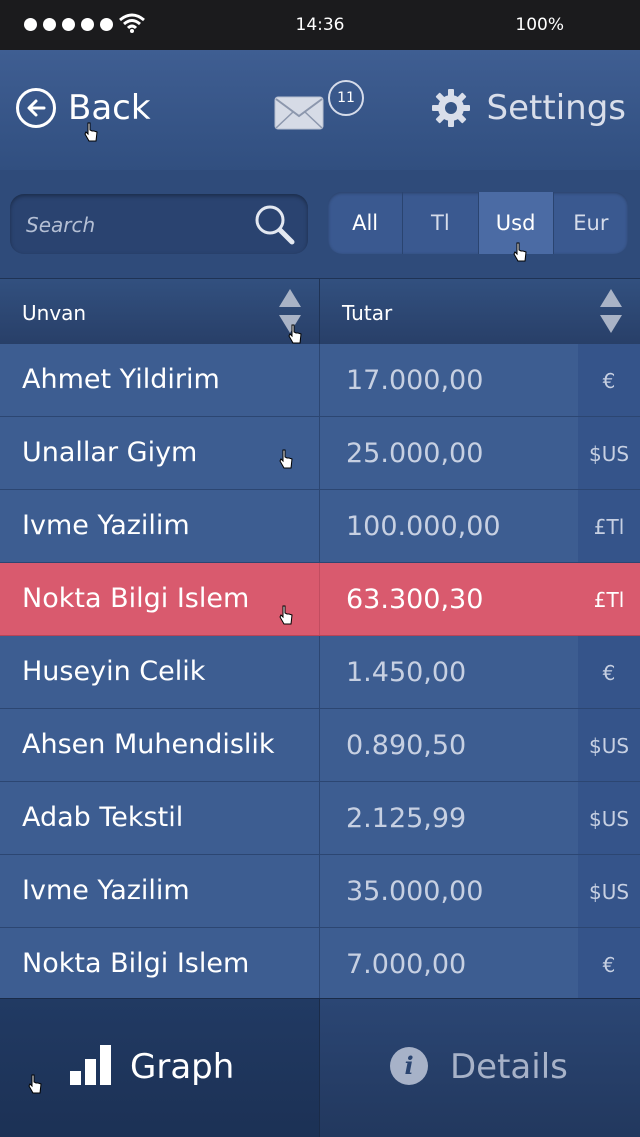 Image resolution: width=640 pixels, height=1137 pixels. I want to click on mail-count-badge: 11, so click(346, 98).